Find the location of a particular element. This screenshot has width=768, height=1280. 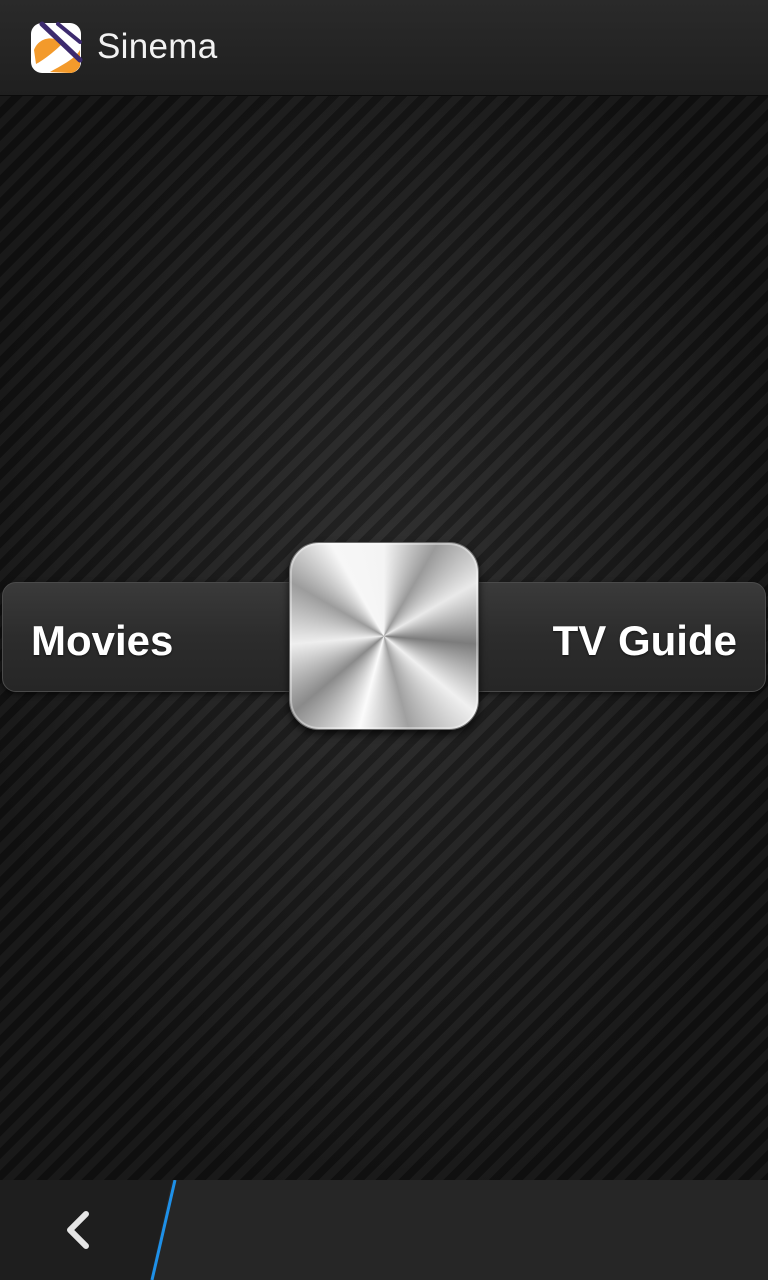

app-title: Sinema is located at coordinates (157, 46).